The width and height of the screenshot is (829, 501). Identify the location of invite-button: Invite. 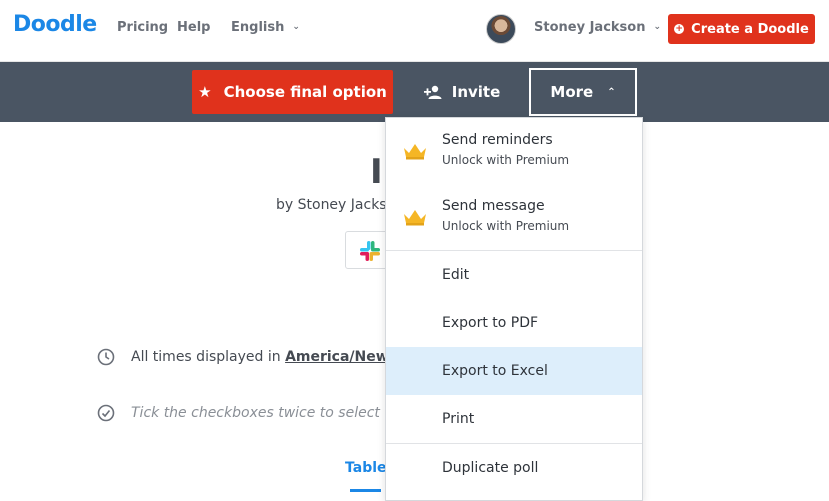
(462, 92).